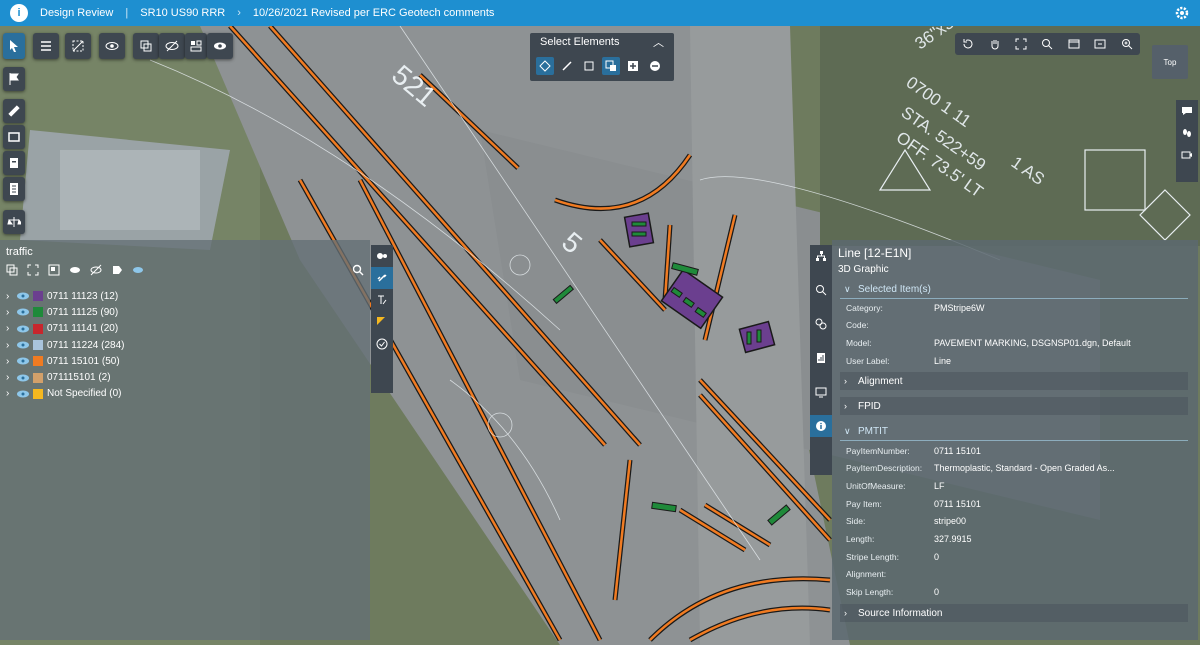 Image resolution: width=1200 pixels, height=645 pixels. Describe the element at coordinates (1187, 133) in the screenshot. I see `footprint-icon` at that location.